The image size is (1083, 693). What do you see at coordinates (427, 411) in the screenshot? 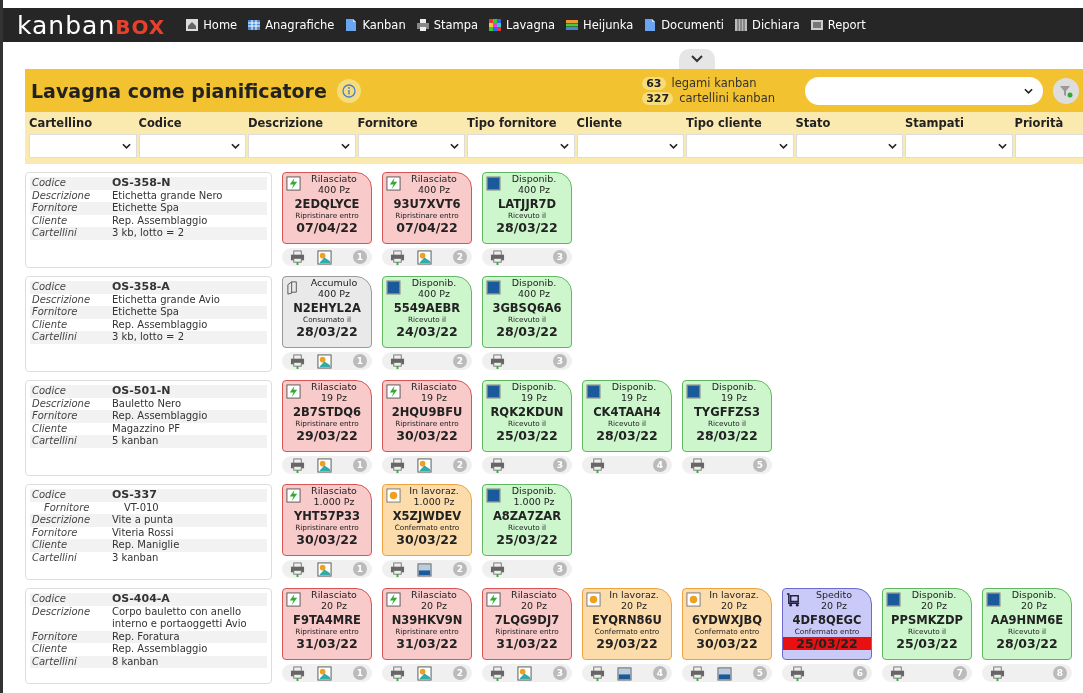
I see `card-code: 2HQU9BFU` at bounding box center [427, 411].